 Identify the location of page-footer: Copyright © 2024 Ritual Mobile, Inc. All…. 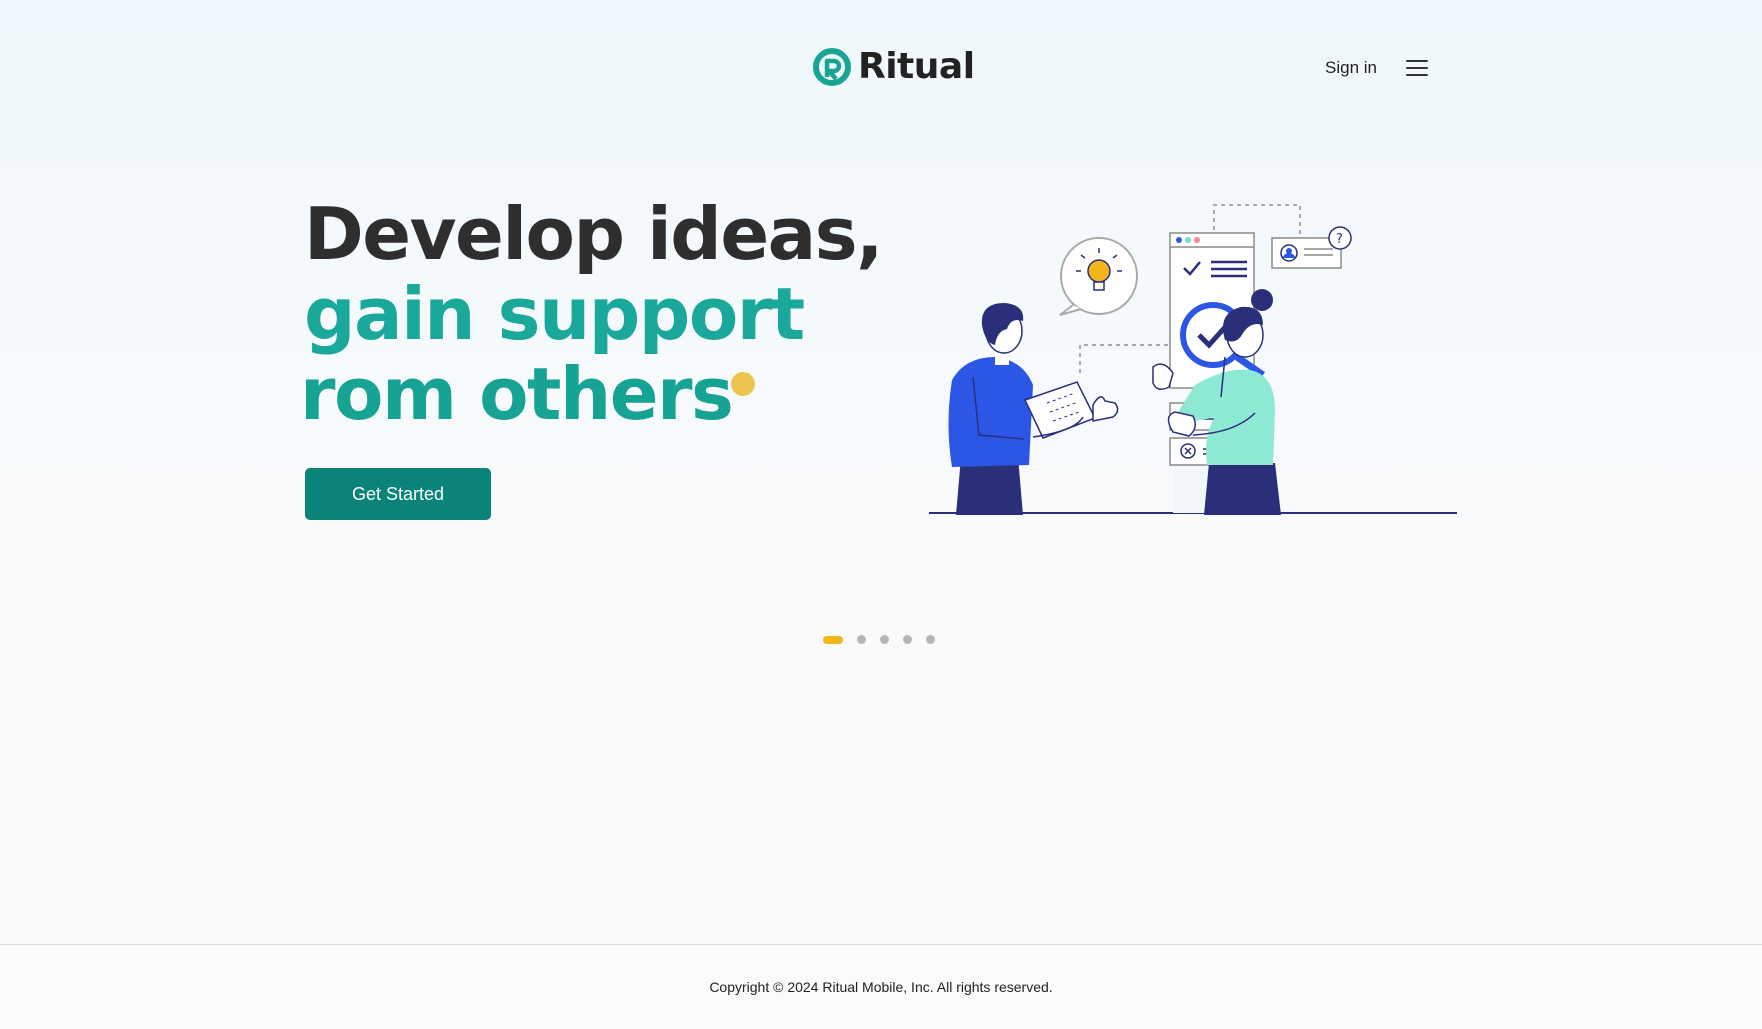
(881, 986).